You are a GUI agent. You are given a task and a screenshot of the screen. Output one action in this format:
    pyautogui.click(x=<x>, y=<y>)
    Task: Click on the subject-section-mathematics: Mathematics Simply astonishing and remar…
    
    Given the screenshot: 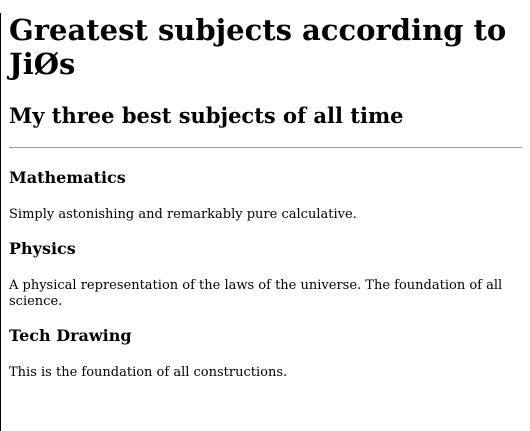 What is the action you would take?
    pyautogui.click(x=265, y=195)
    